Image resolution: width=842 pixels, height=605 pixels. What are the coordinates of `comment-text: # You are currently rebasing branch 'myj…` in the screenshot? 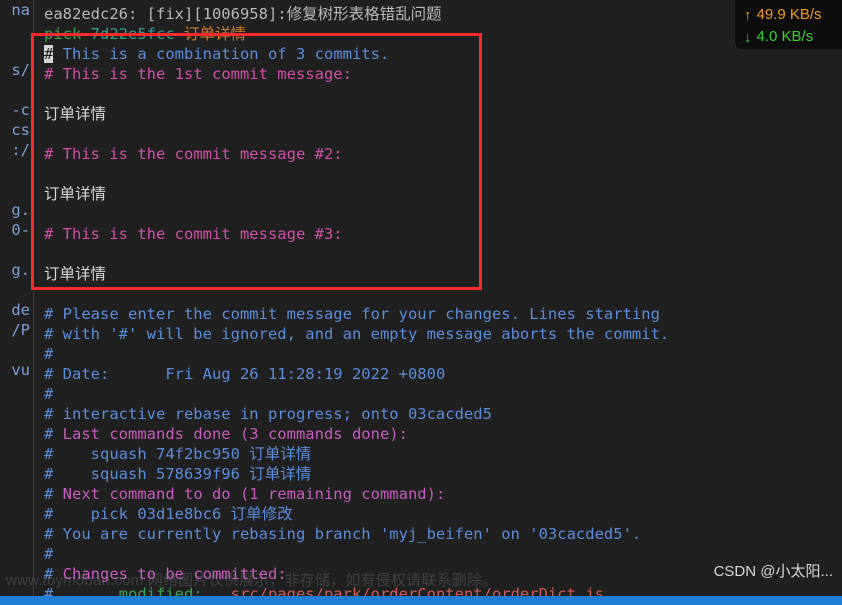 It's located at (343, 534).